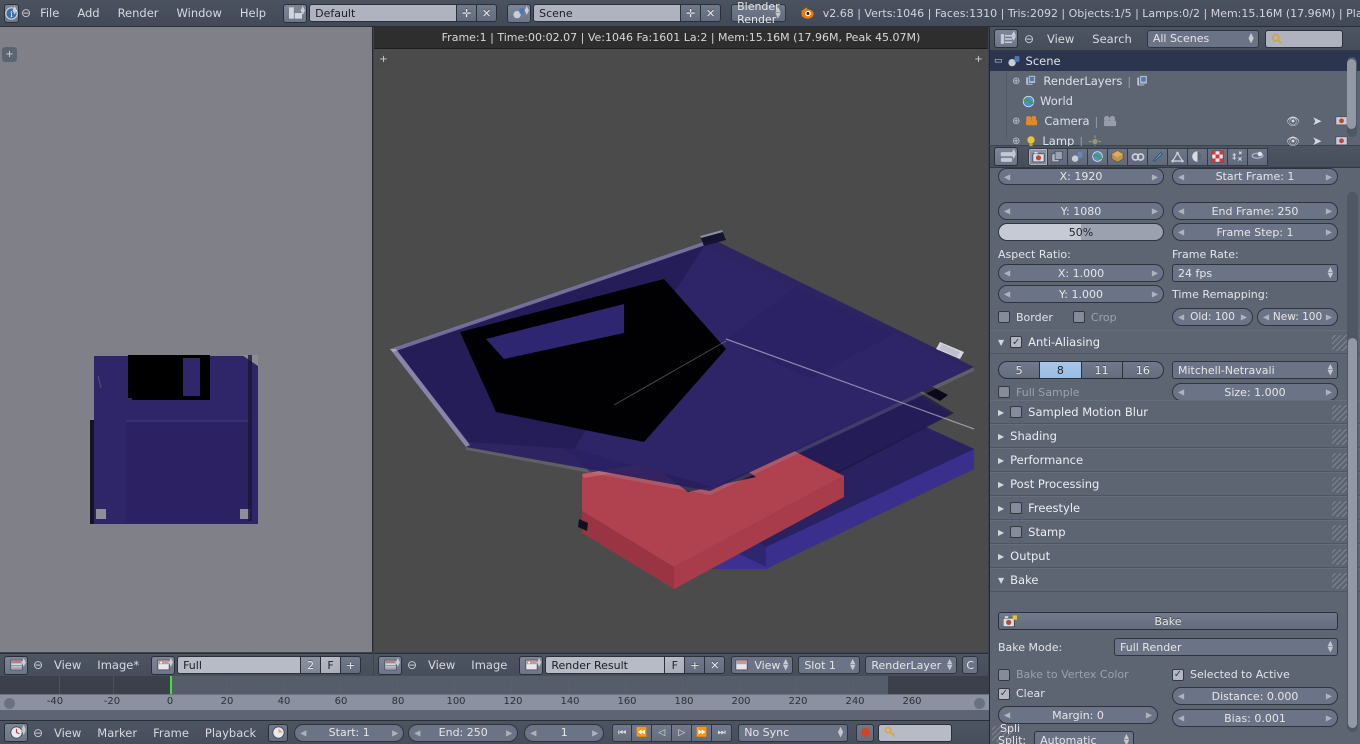 The width and height of the screenshot is (1360, 744). Describe the element at coordinates (531, 665) in the screenshot. I see `render-result-datablock-icon: ▲ ▼` at that location.